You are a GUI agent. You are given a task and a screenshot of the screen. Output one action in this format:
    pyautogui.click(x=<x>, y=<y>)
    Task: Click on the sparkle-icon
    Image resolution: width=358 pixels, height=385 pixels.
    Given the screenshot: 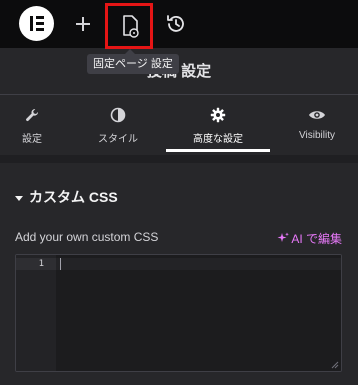 What is the action you would take?
    pyautogui.click(x=283, y=237)
    